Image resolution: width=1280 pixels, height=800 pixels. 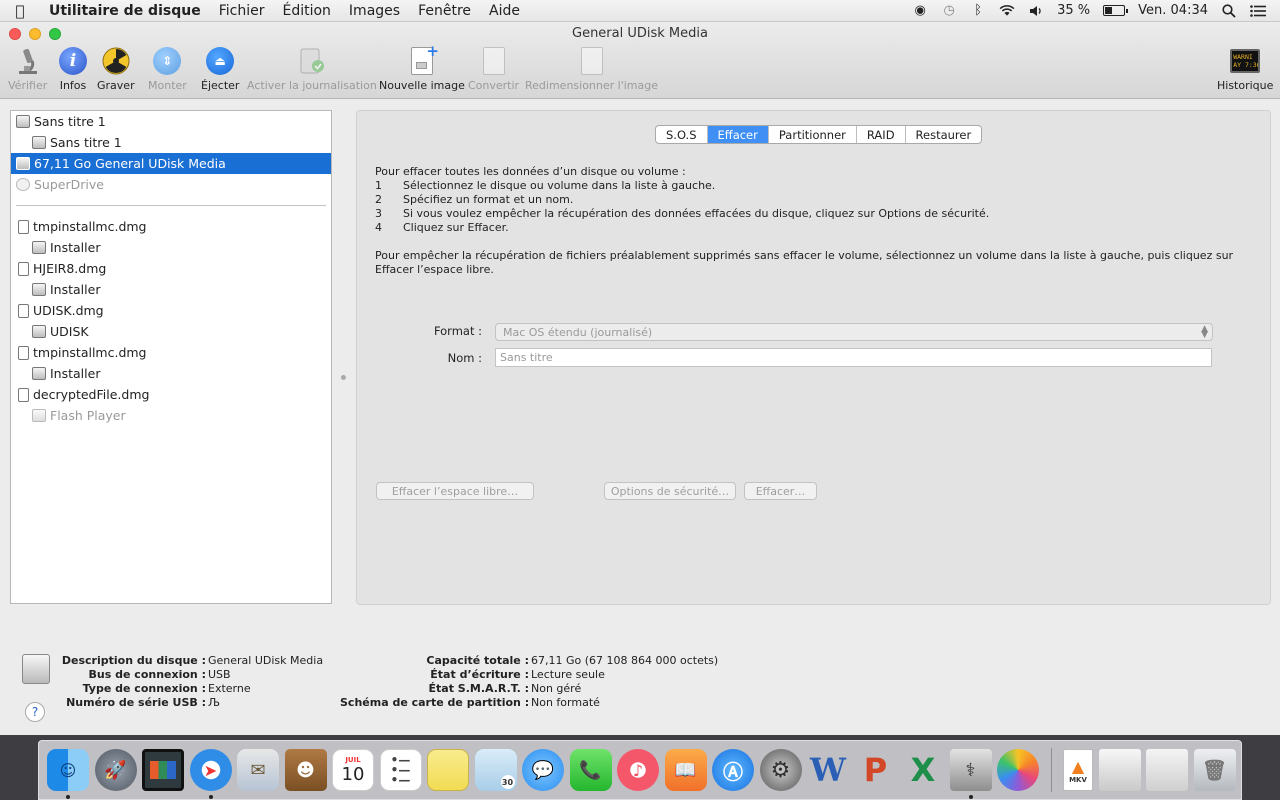 What do you see at coordinates (1109, 10) in the screenshot?
I see `battery-fill` at bounding box center [1109, 10].